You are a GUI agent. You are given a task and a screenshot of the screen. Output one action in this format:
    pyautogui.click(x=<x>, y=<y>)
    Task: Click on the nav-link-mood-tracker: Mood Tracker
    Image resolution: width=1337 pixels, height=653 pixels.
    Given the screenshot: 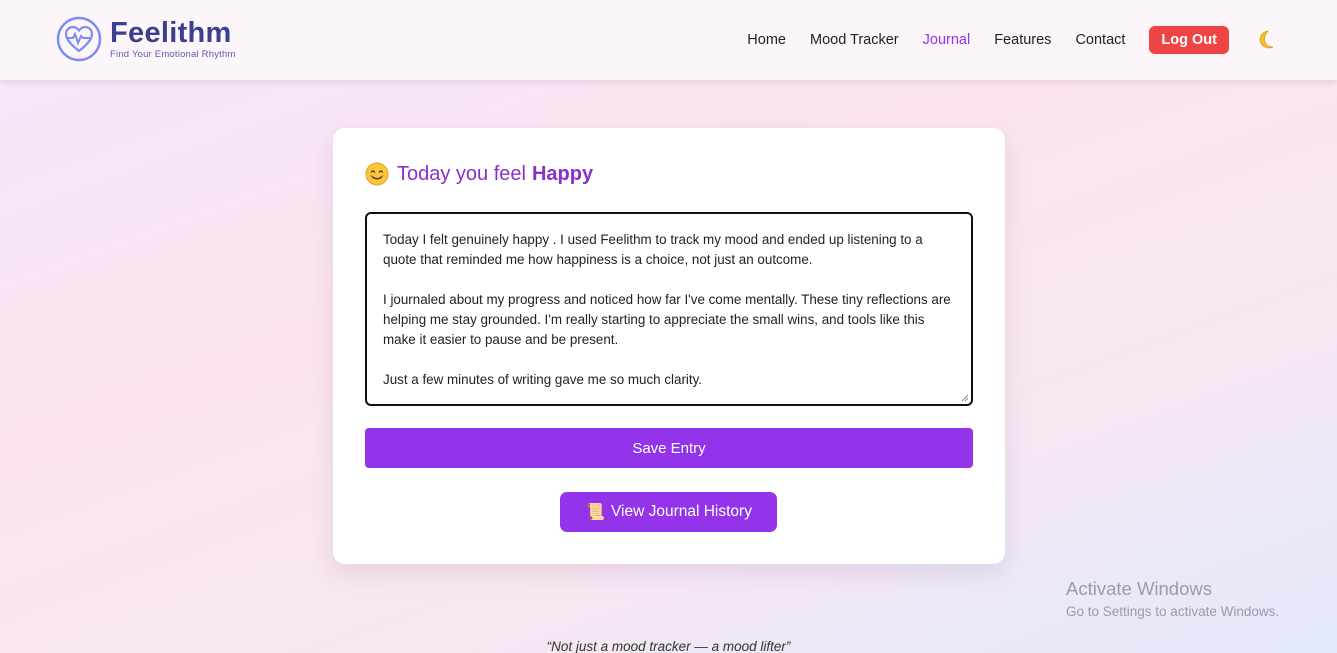 What is the action you would take?
    pyautogui.click(x=854, y=40)
    